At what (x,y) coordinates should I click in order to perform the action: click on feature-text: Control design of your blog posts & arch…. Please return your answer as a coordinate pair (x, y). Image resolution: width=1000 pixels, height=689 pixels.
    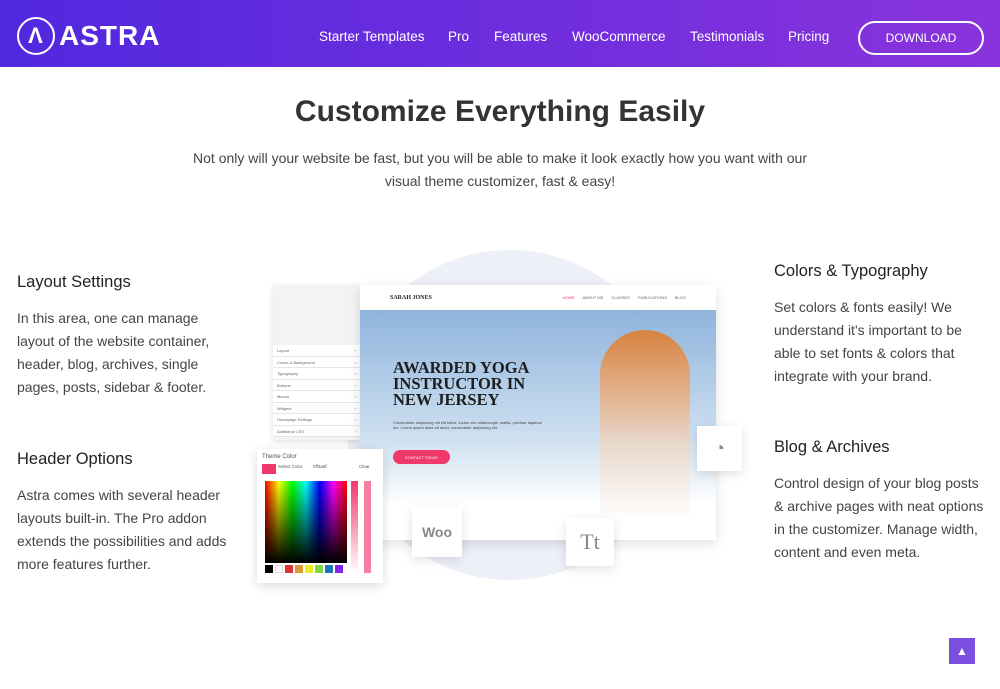
    Looking at the image, I should click on (879, 517).